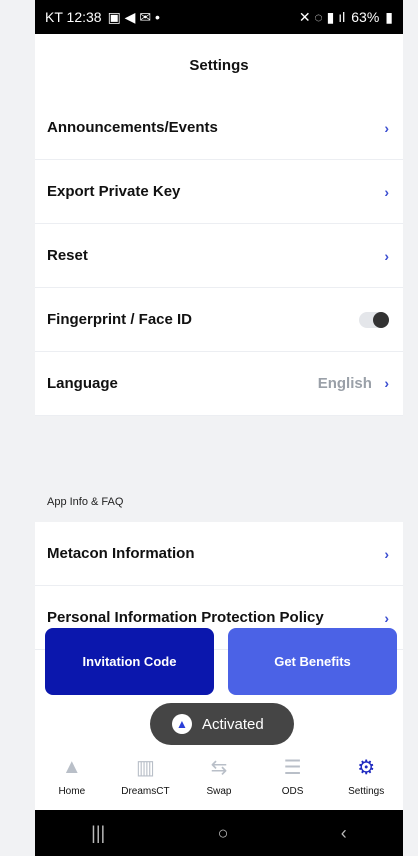 Image resolution: width=418 pixels, height=856 pixels. Describe the element at coordinates (182, 724) in the screenshot. I see `app-logo-icon: ▲` at that location.